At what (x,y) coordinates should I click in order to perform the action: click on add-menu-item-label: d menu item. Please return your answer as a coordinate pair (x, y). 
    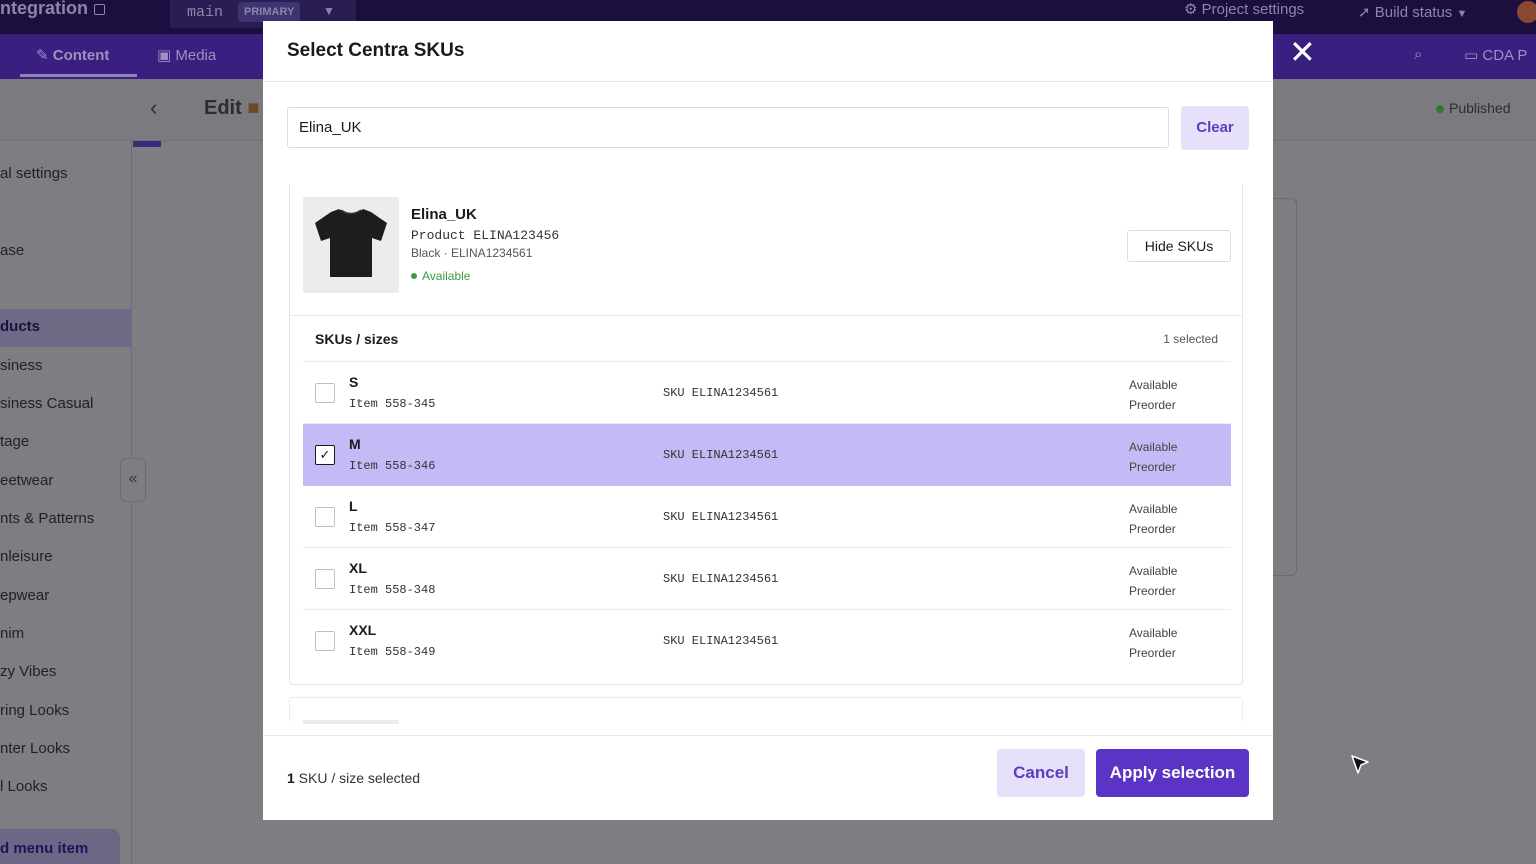
    Looking at the image, I should click on (44, 848).